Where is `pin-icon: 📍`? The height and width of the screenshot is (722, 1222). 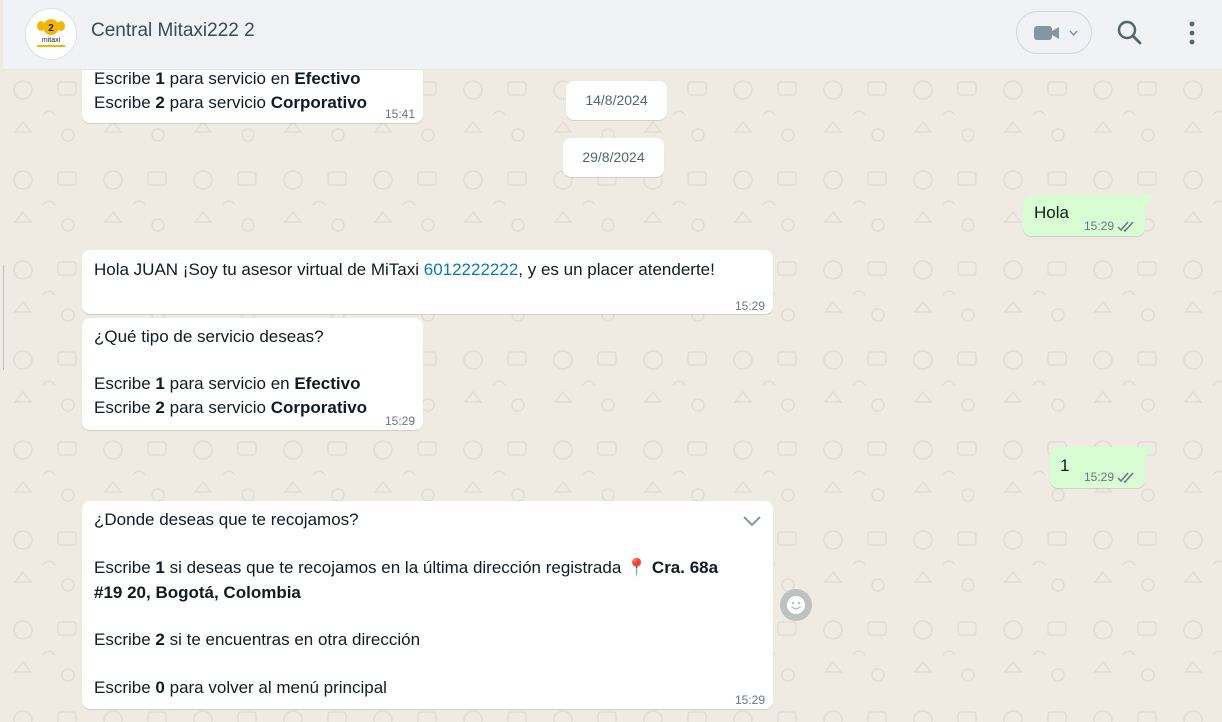 pin-icon: 📍 is located at coordinates (637, 567).